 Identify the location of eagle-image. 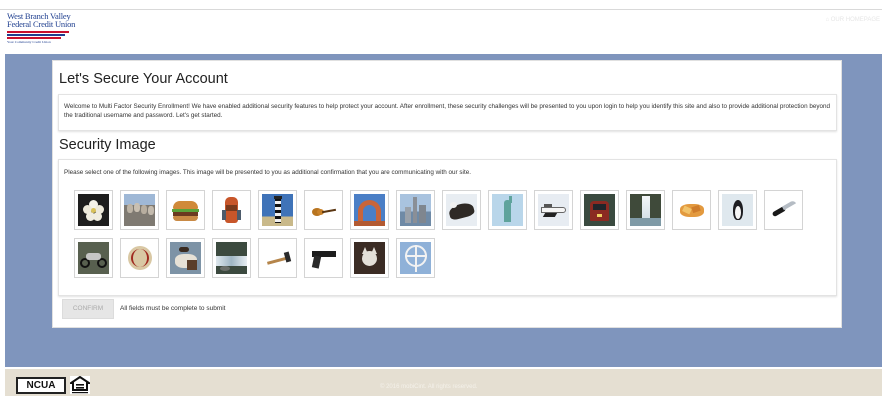
(461, 210).